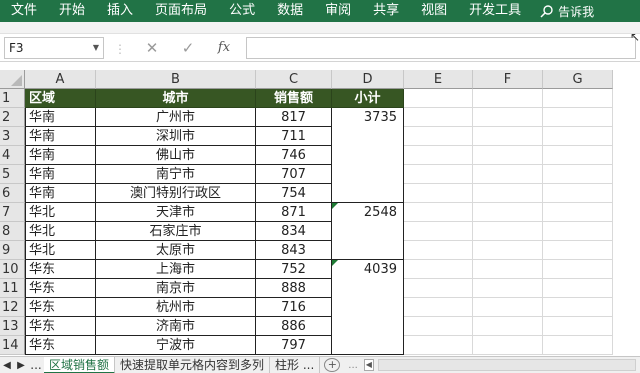  I want to click on row-header: 4, so click(12, 155).